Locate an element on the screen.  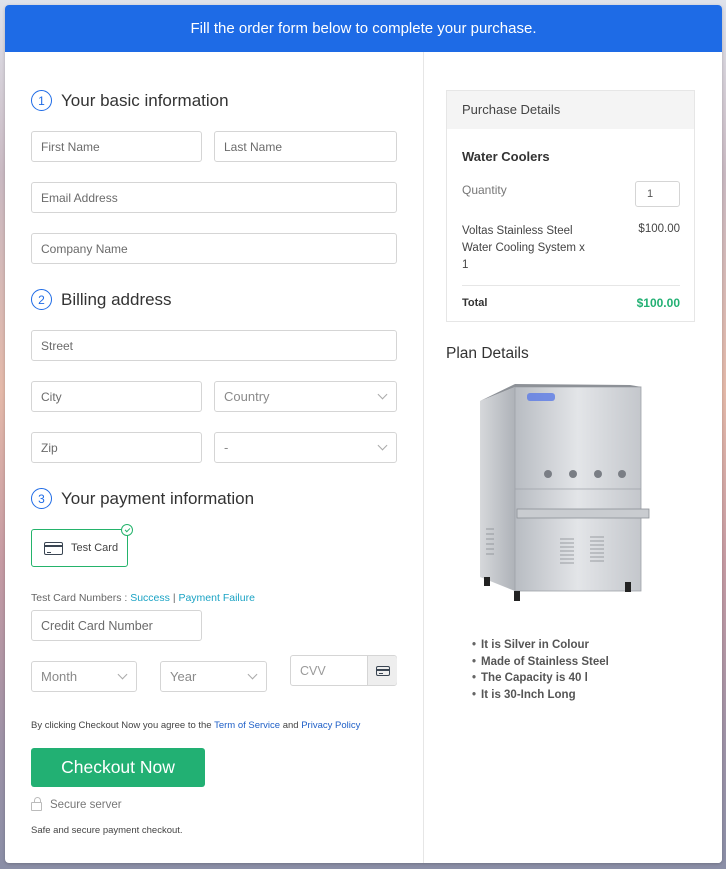
section-basic-info: 1 Your basic information is located at coordinates (130, 100).